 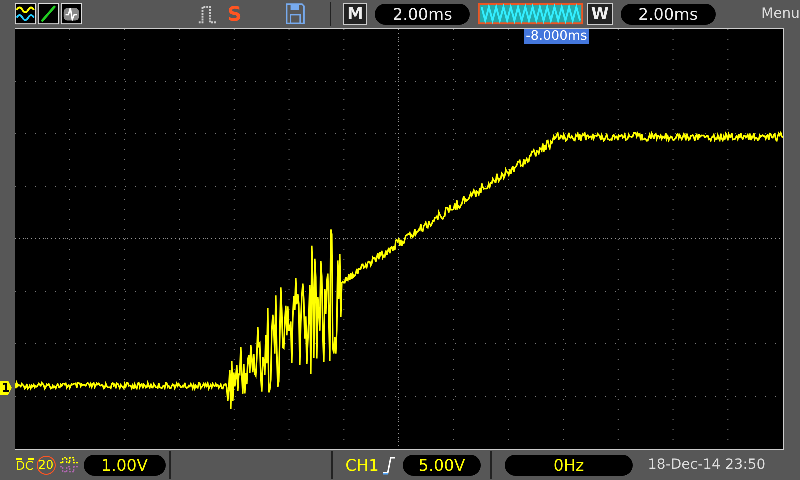 What do you see at coordinates (442, 465) in the screenshot?
I see `trigger-level-value: 5.00V` at bounding box center [442, 465].